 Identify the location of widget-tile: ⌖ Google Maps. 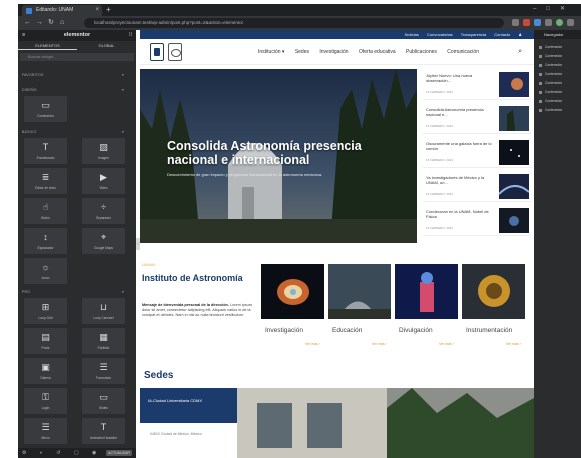
(103, 241).